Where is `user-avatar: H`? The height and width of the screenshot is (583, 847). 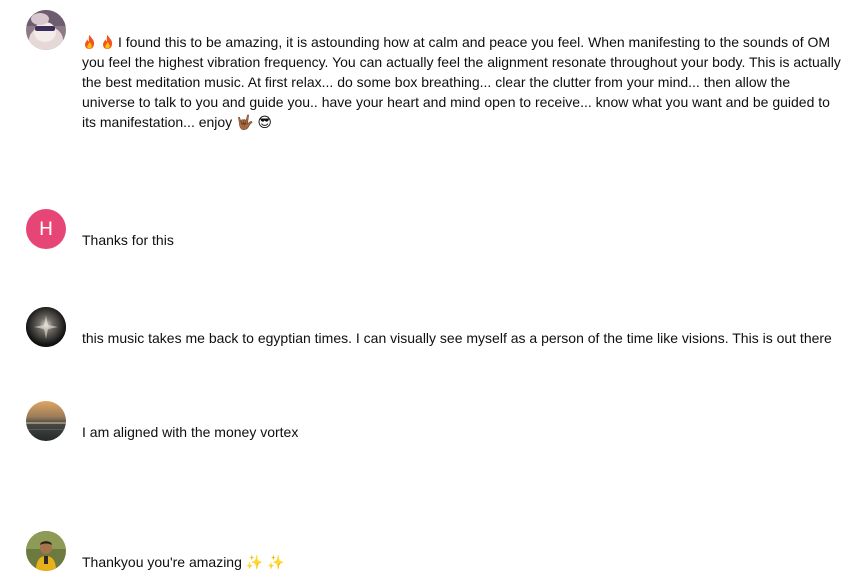
user-avatar: H is located at coordinates (46, 229).